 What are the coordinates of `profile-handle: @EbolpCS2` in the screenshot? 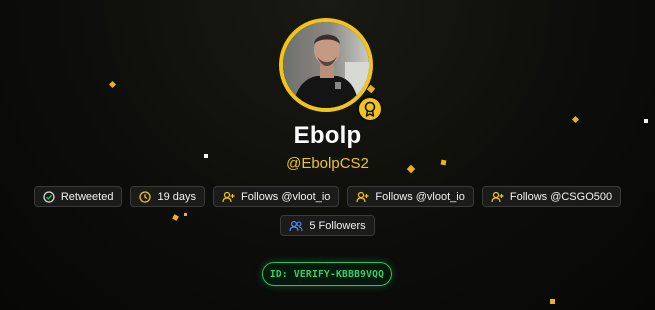 It's located at (327, 163).